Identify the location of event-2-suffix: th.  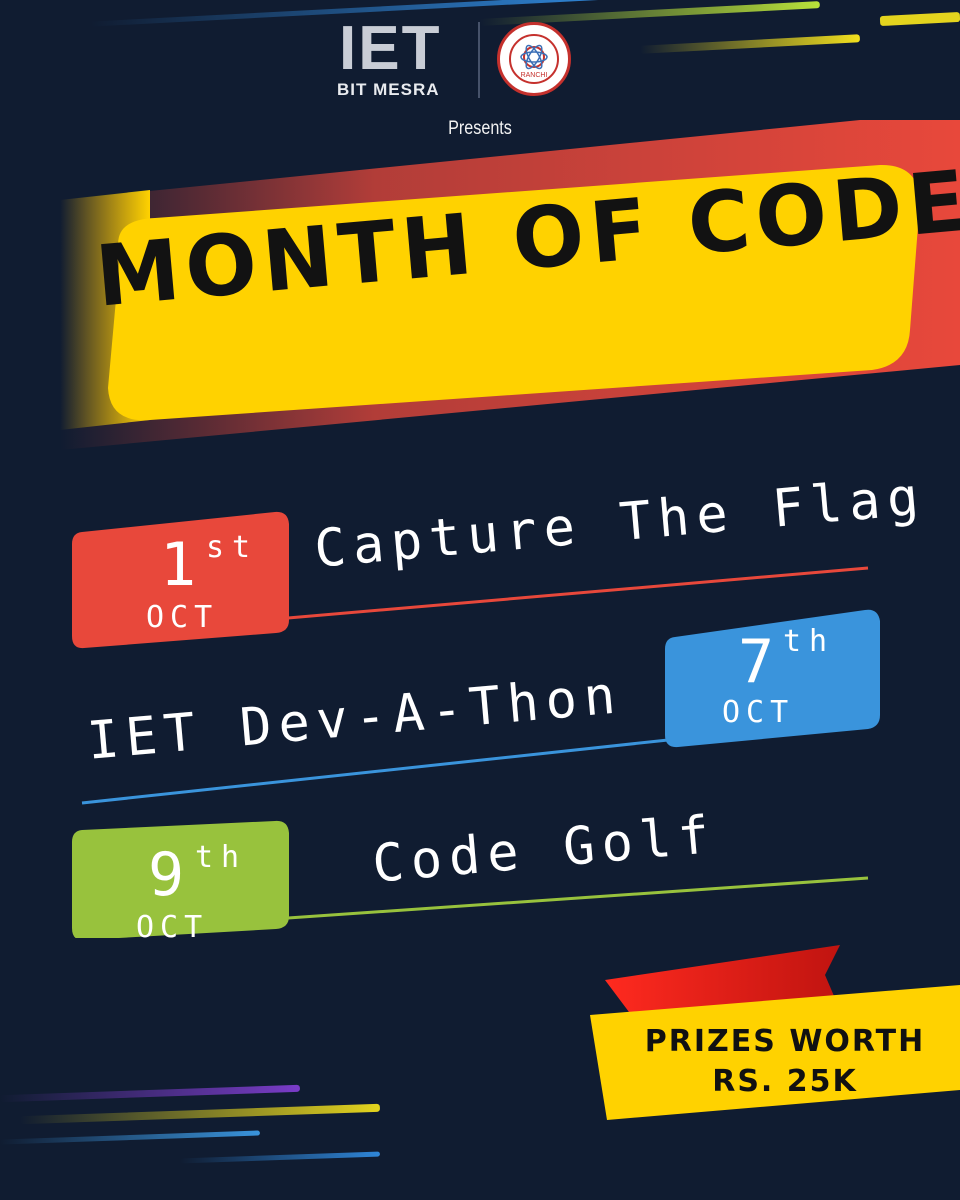
(809, 641).